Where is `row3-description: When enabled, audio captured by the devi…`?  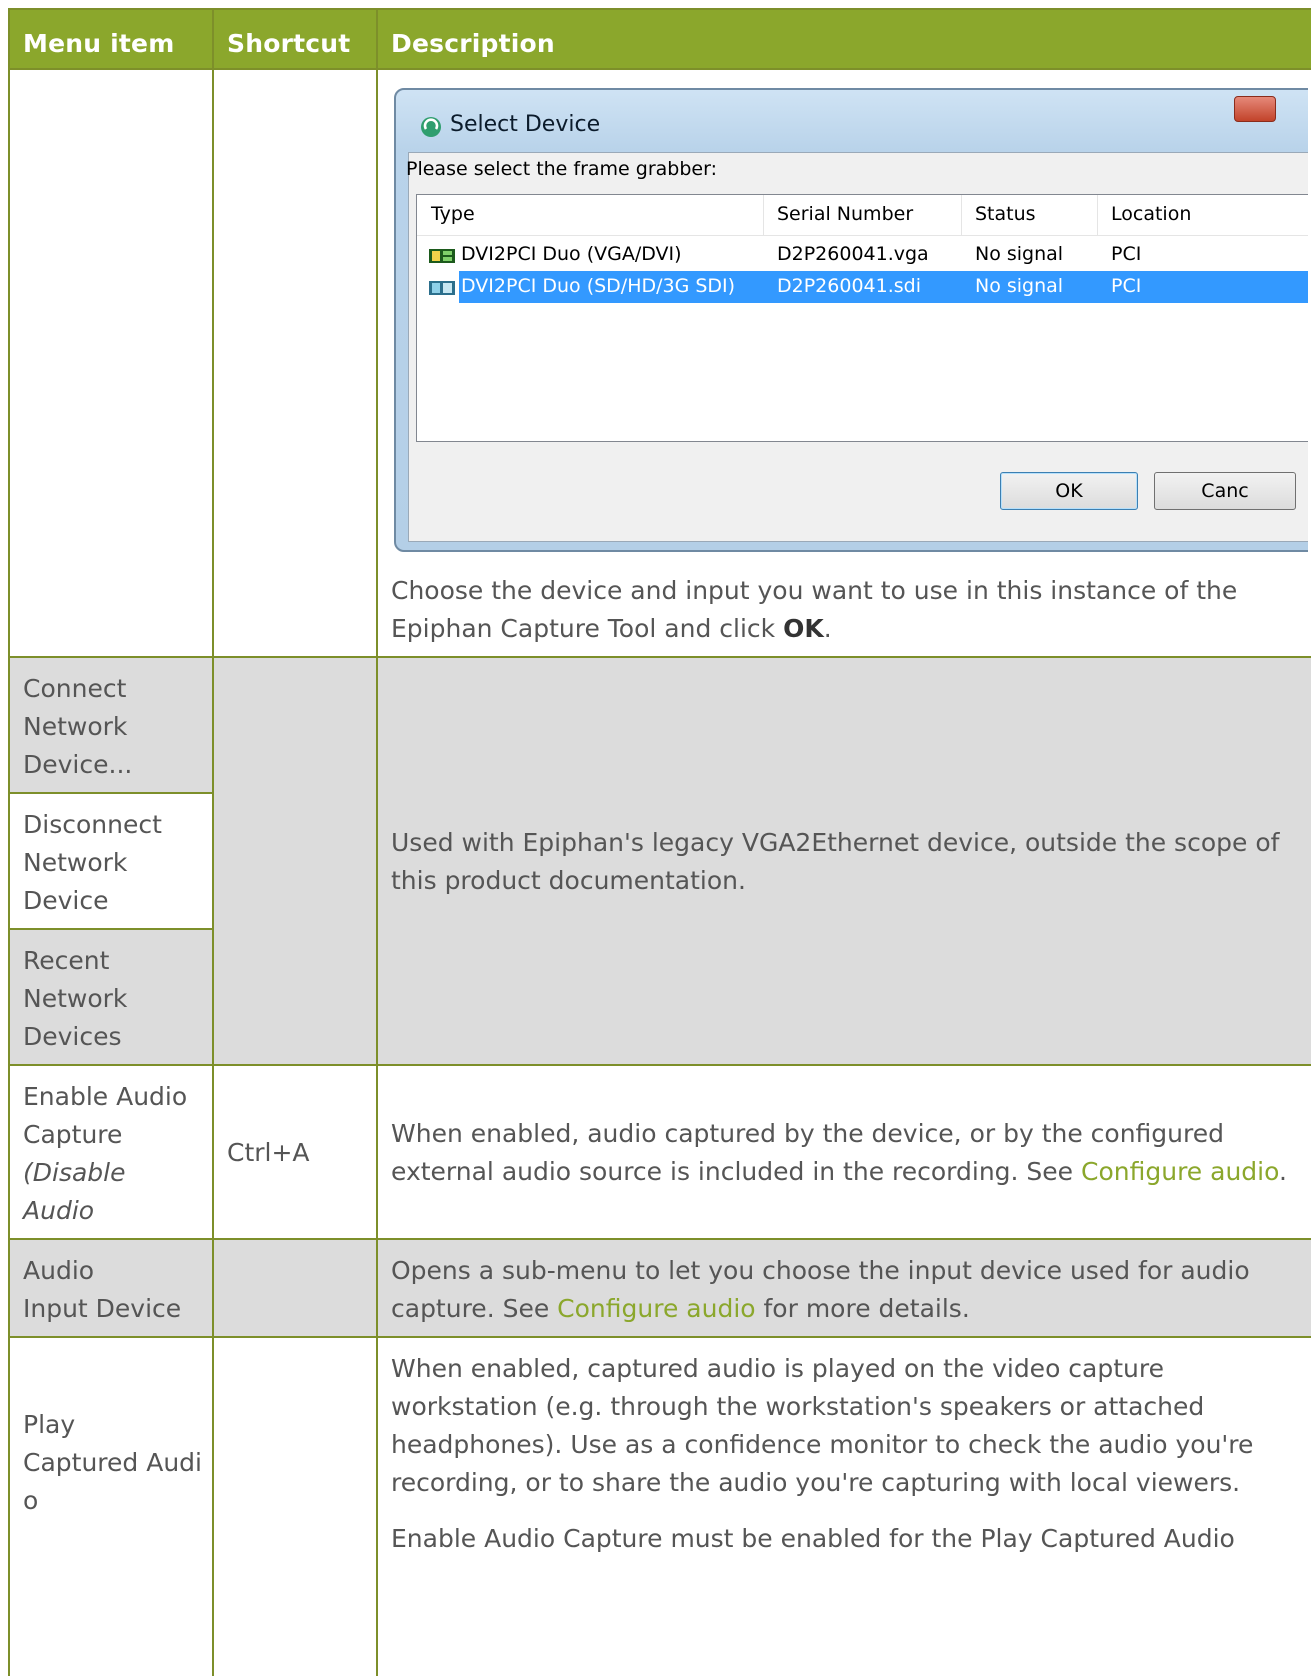 row3-description: When enabled, audio captured by the devi… is located at coordinates (839, 1152).